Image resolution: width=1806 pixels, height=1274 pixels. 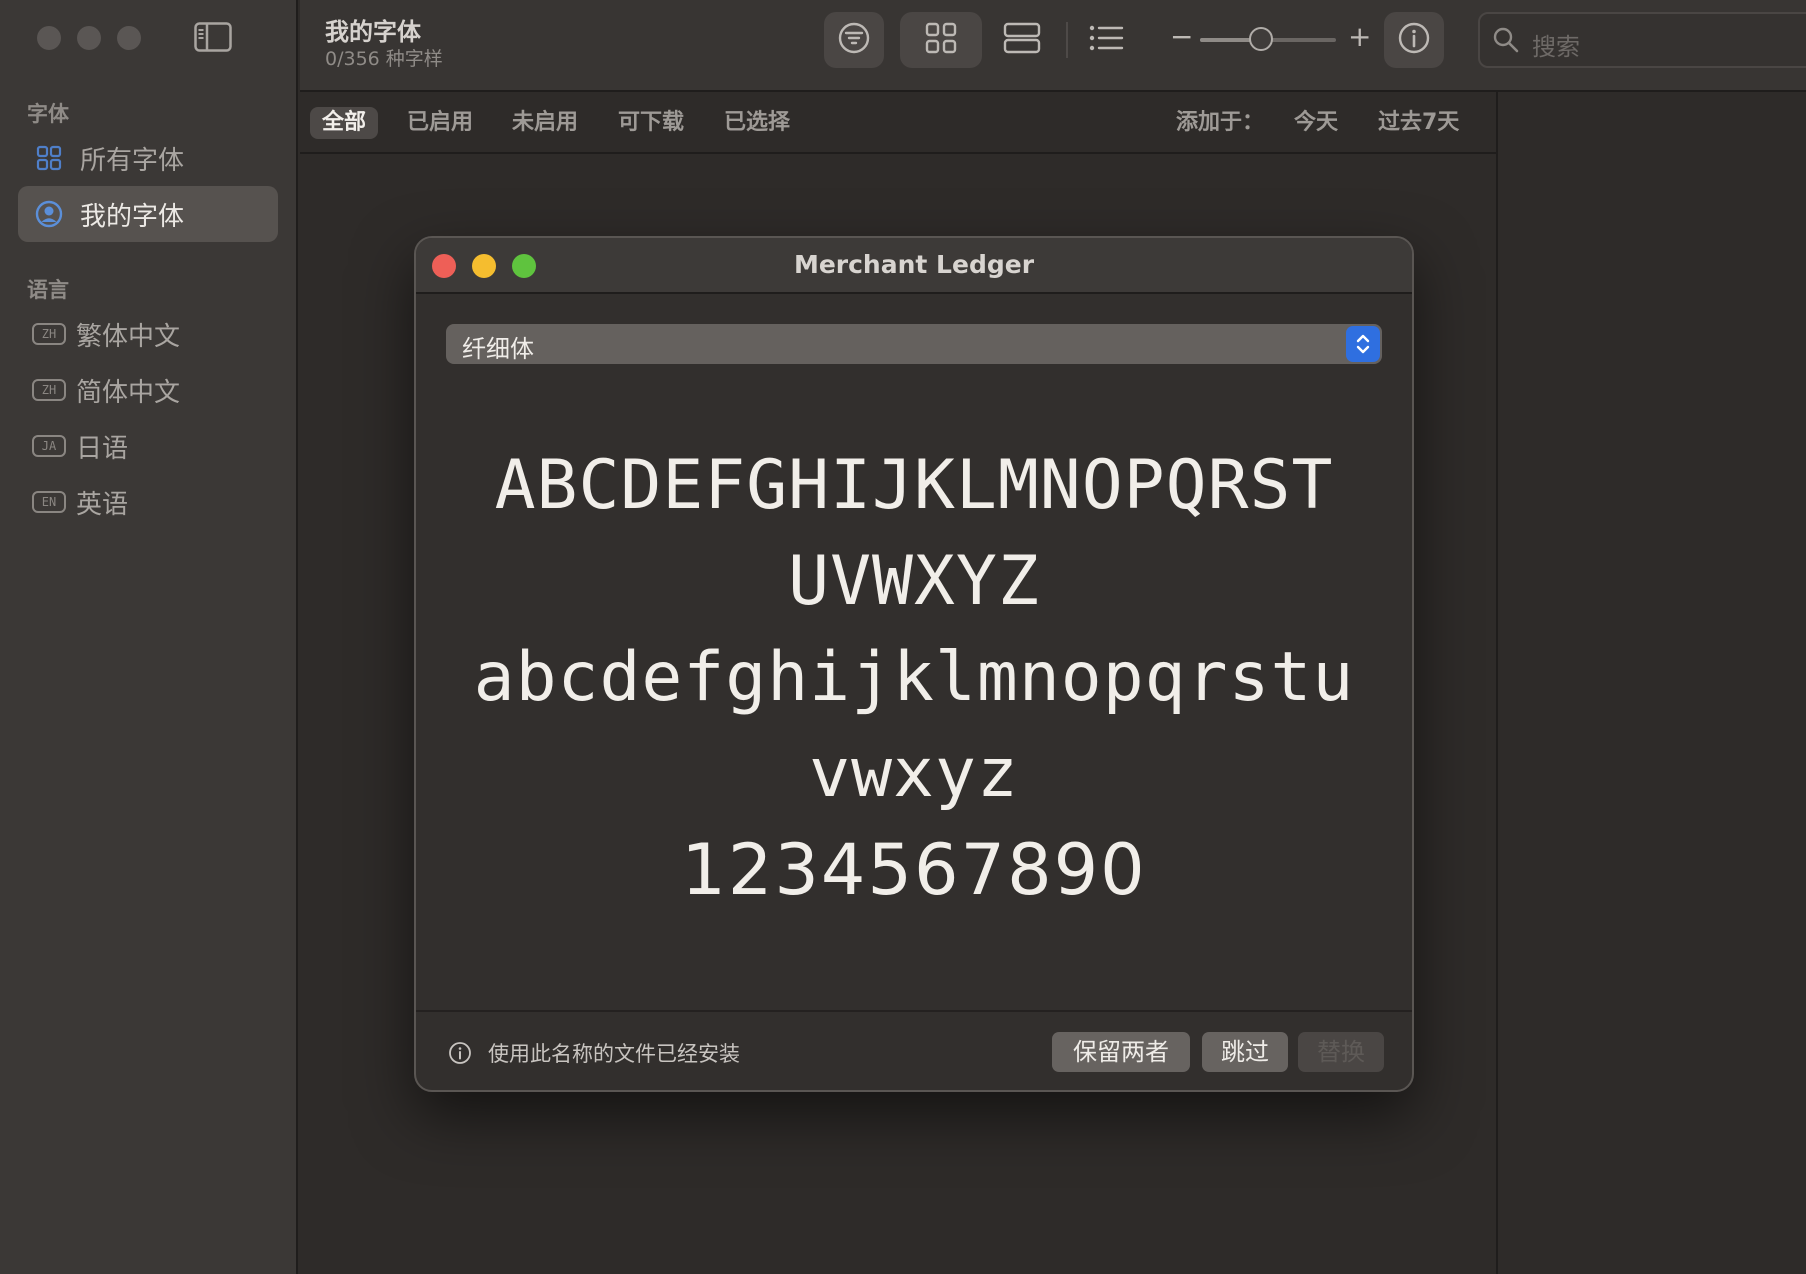 What do you see at coordinates (651, 123) in the screenshot?
I see `filter-tab-downloadable: 可下载` at bounding box center [651, 123].